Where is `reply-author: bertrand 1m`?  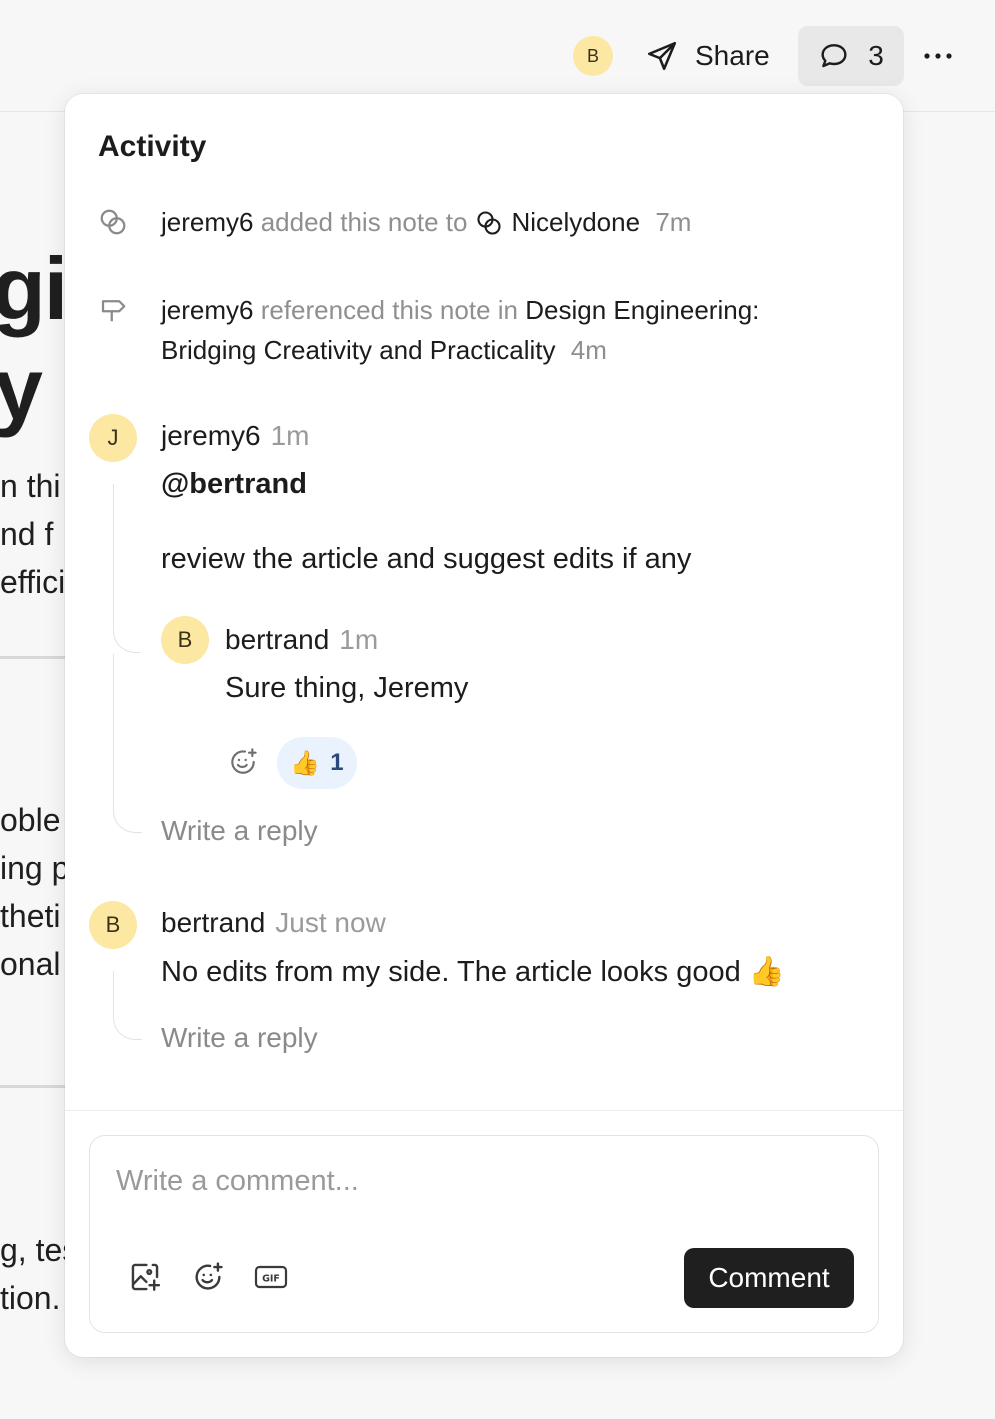
reply-author: bertrand 1m is located at coordinates (301, 640).